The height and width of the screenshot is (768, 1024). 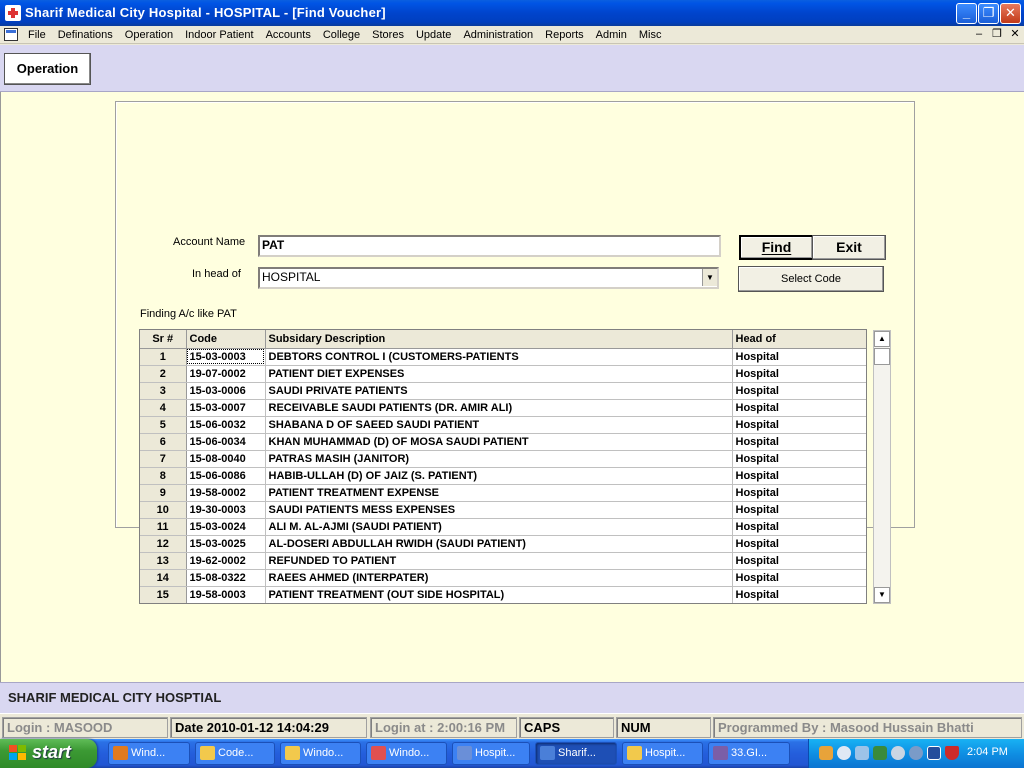 What do you see at coordinates (226, 459) in the screenshot?
I see `cell-code: 15-08-0040` at bounding box center [226, 459].